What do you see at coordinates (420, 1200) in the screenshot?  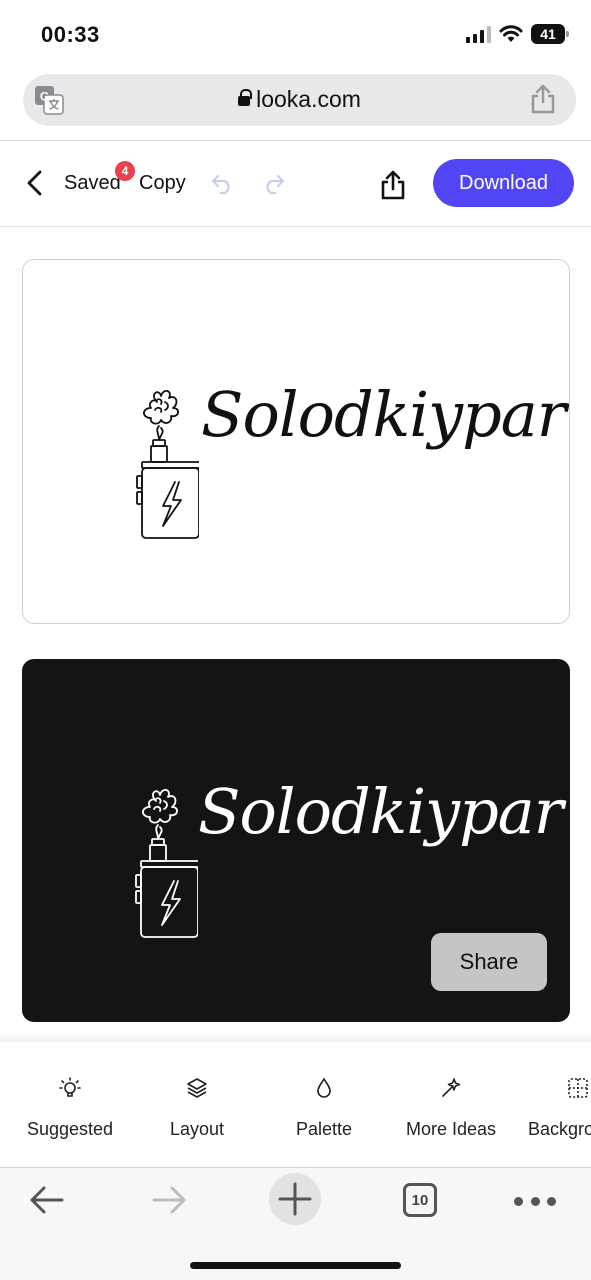 I see `tabs-button: 10` at bounding box center [420, 1200].